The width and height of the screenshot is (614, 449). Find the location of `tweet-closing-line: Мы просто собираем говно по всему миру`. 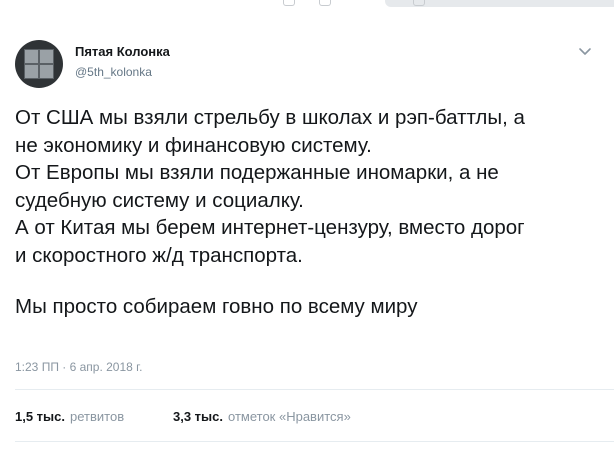

tweet-closing-line: Мы просто собираем говно по всему миру is located at coordinates (216, 306).